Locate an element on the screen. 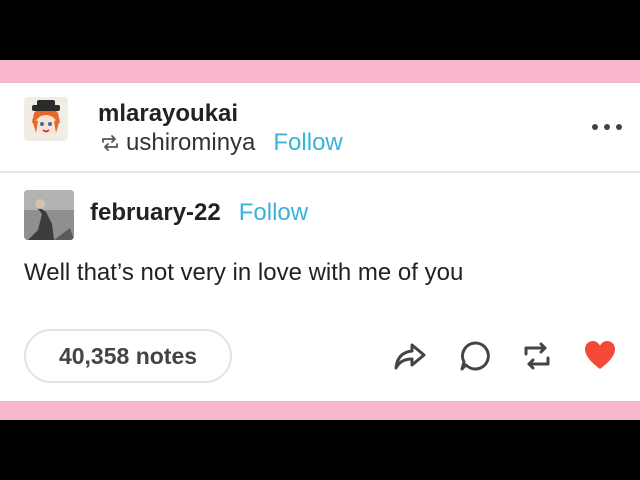 This screenshot has width=640, height=480. author-avatar is located at coordinates (49, 215).